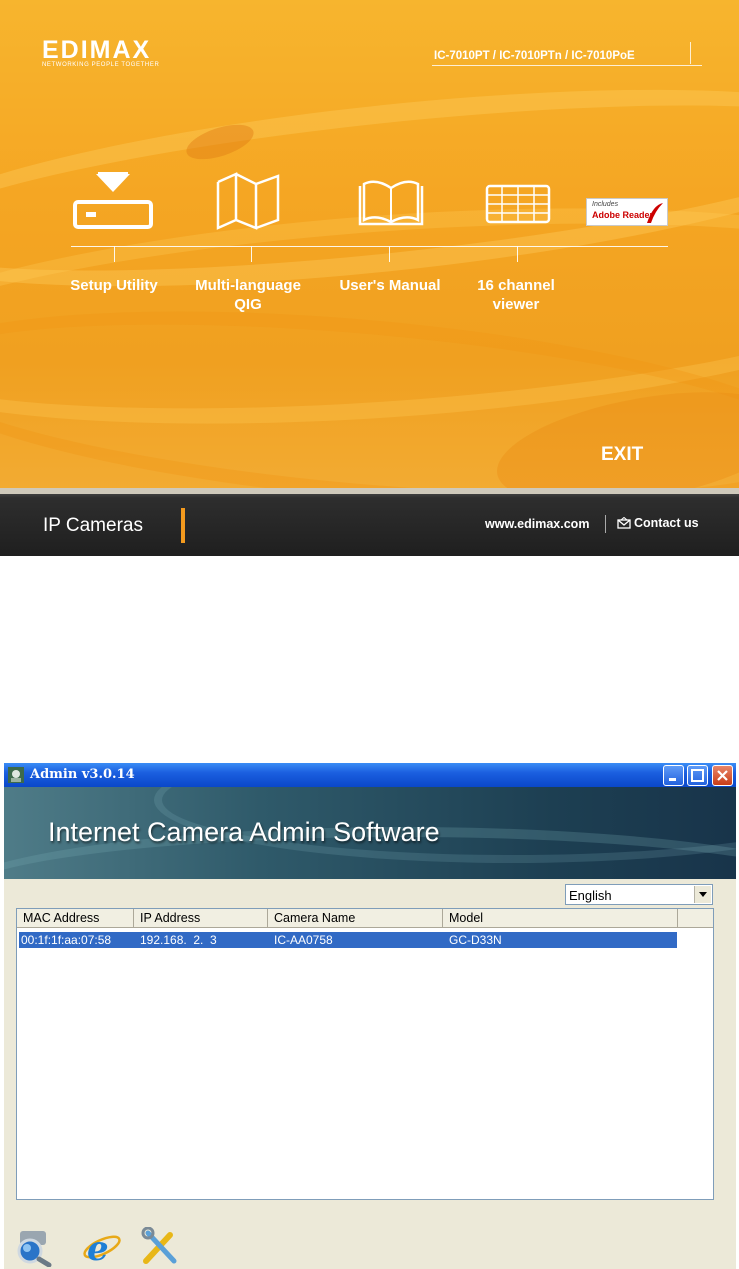 The image size is (739, 1269). What do you see at coordinates (518, 204) in the screenshot?
I see `grid-viewer-icon` at bounding box center [518, 204].